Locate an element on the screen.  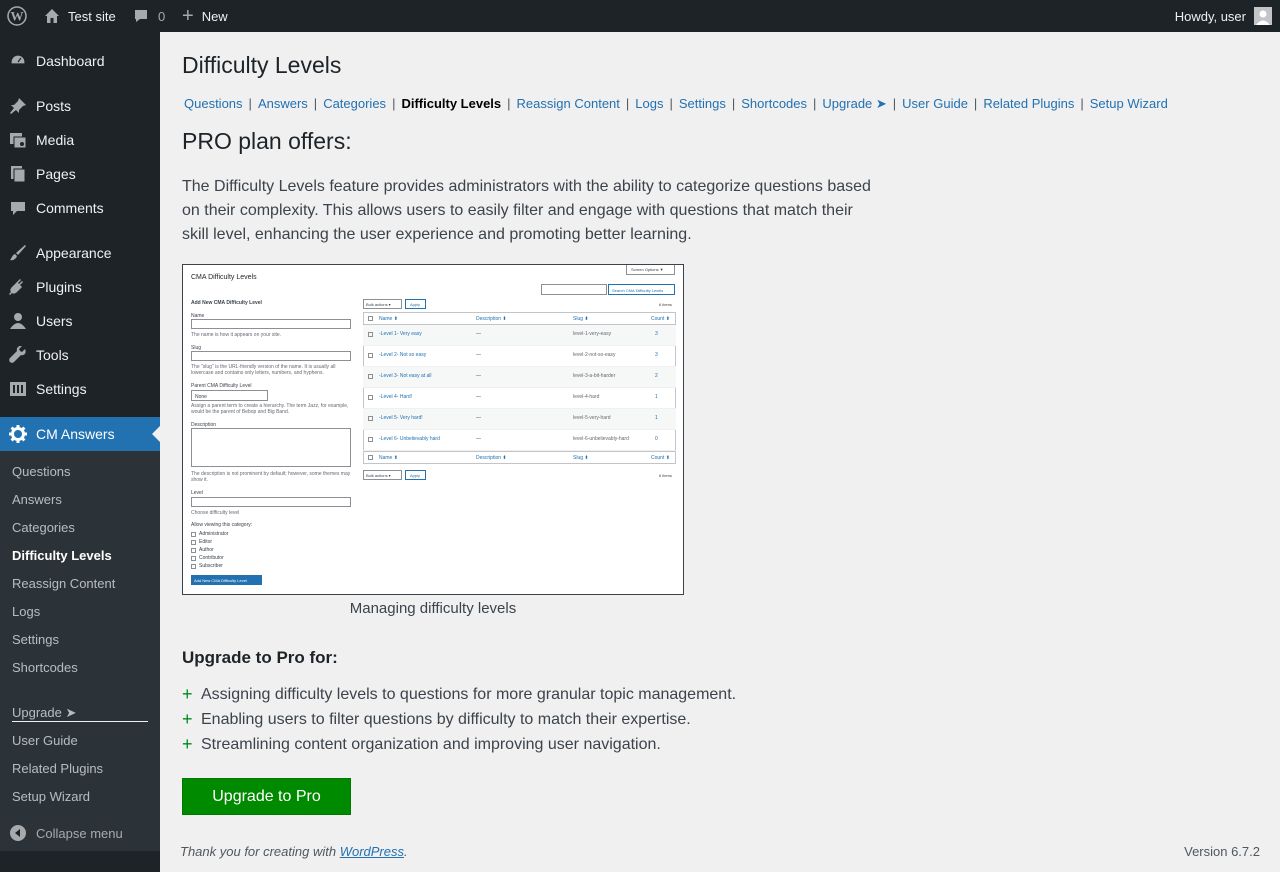
shot-apply-button-bottom: Apply is located at coordinates (415, 475).